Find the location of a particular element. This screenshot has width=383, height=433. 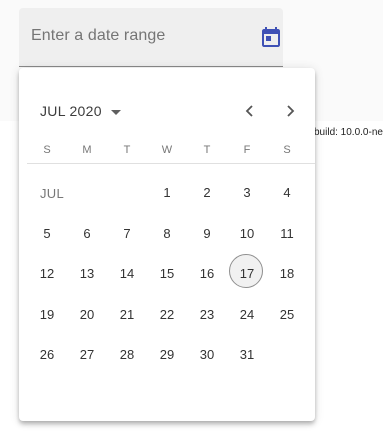

calendar-day: 1 is located at coordinates (167, 193).